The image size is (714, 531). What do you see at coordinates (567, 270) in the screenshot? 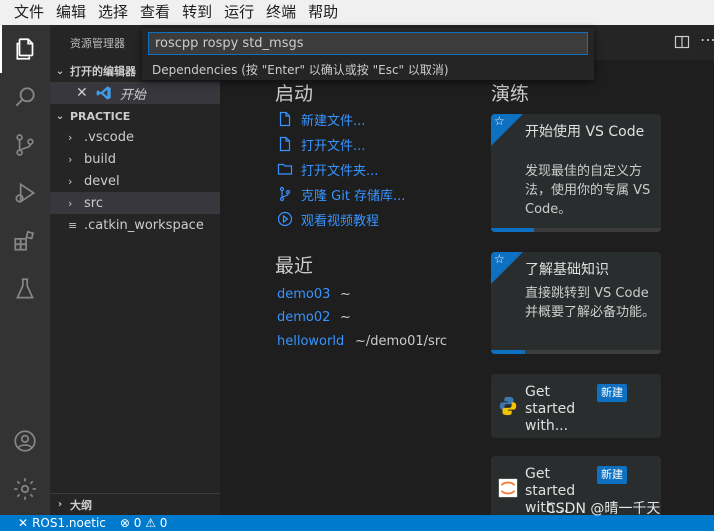
I see `card-title: 了解基础知识` at bounding box center [567, 270].